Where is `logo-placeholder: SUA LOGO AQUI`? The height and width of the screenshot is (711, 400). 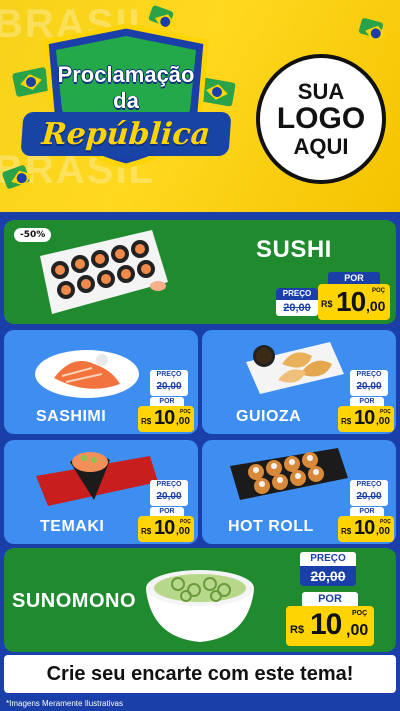
logo-placeholder: SUA LOGO AQUI is located at coordinates (321, 119).